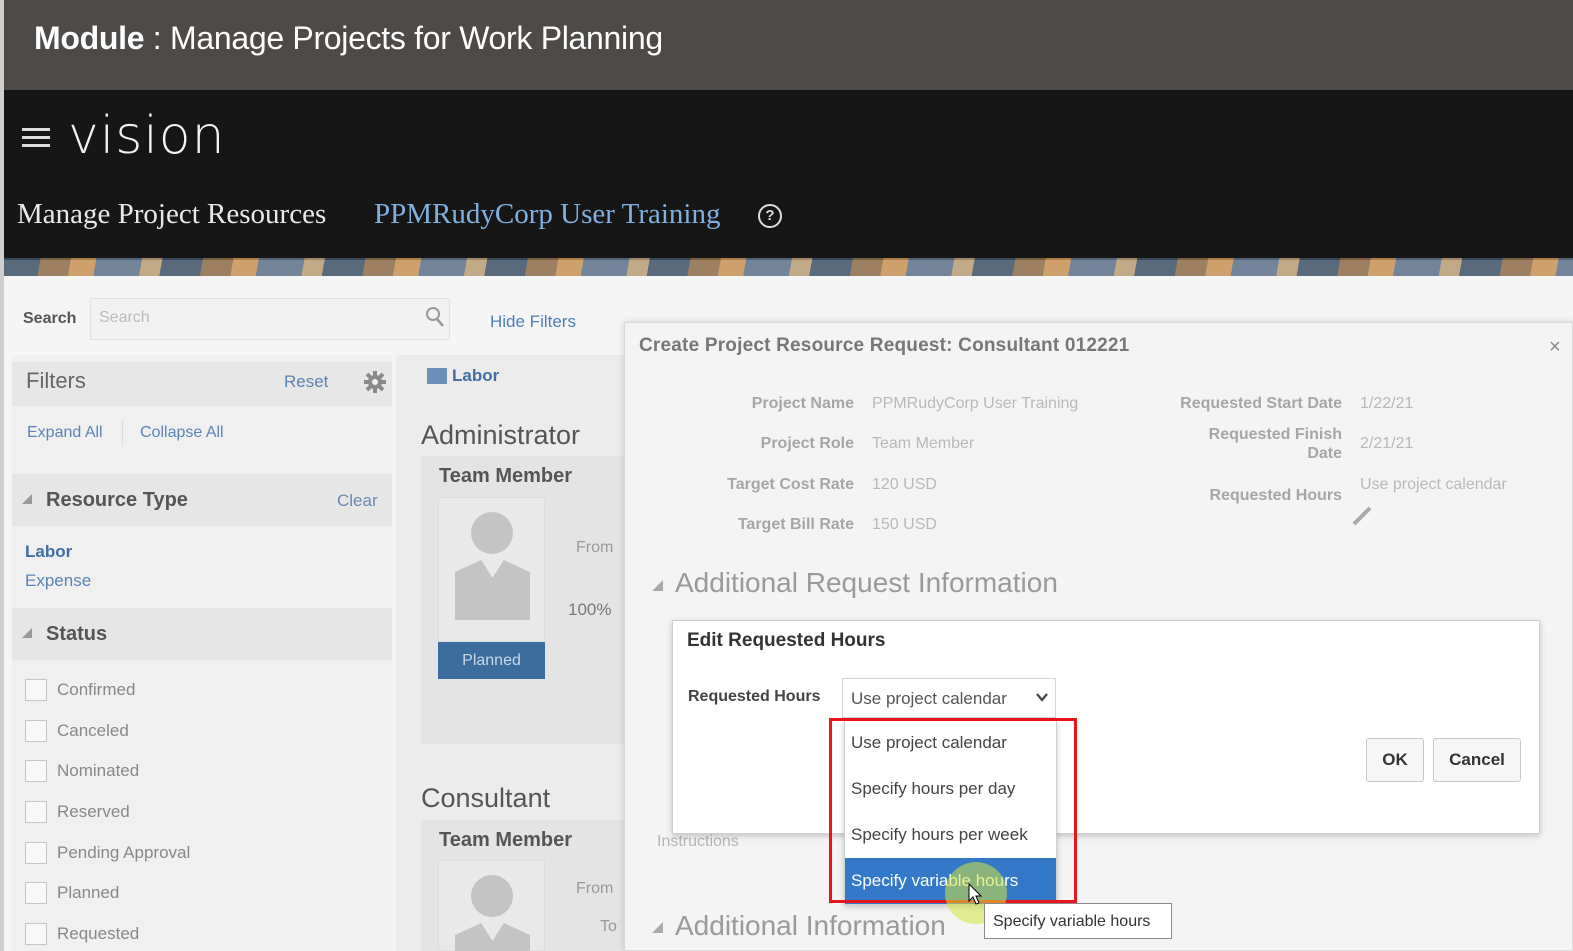  I want to click on gear-icon, so click(375, 382).